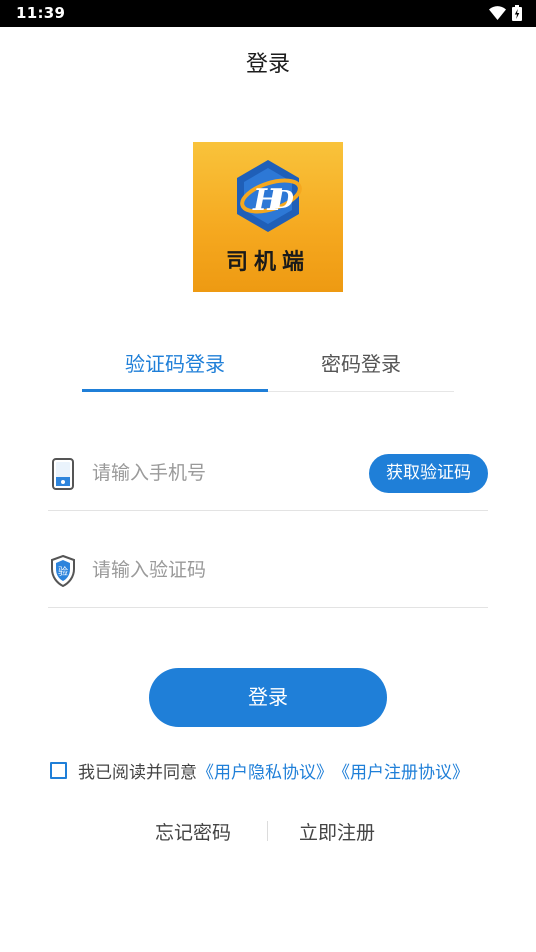  I want to click on agreement-row: 我已阅读并同意 《用户隐私协议》 《用户注册协议》, so click(259, 770).